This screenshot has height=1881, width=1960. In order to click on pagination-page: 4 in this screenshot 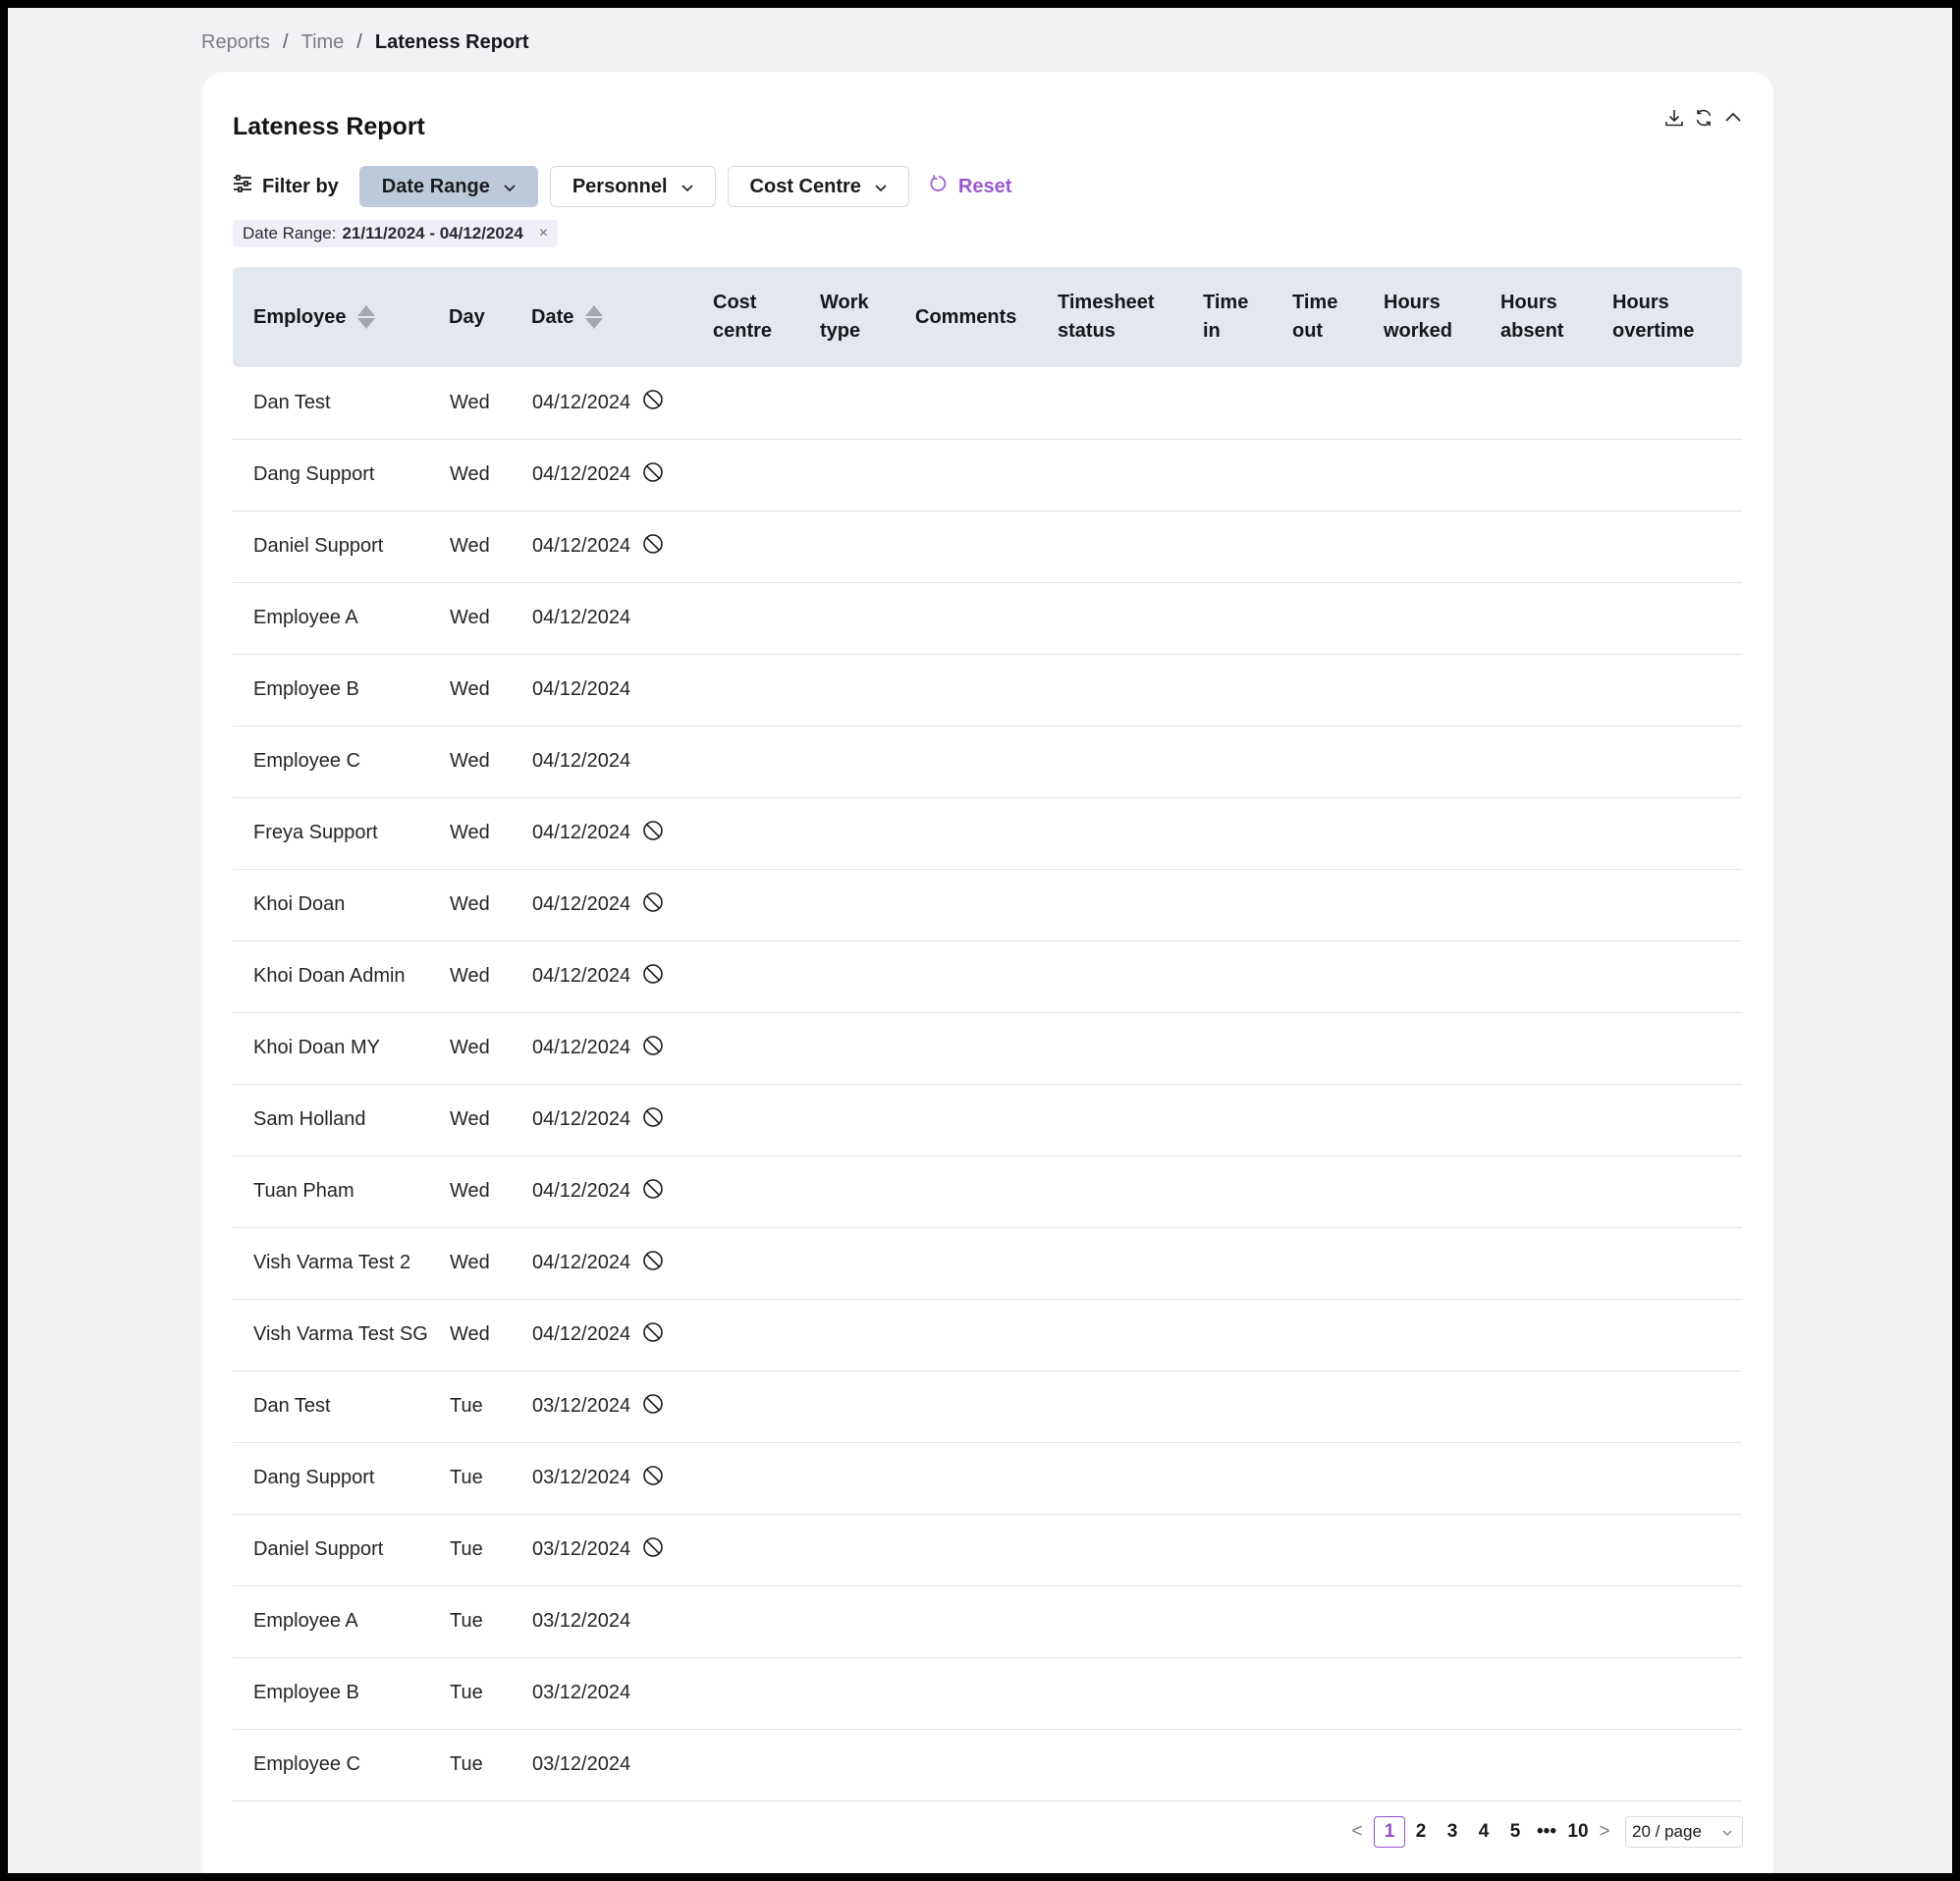, I will do `click(1483, 1832)`.